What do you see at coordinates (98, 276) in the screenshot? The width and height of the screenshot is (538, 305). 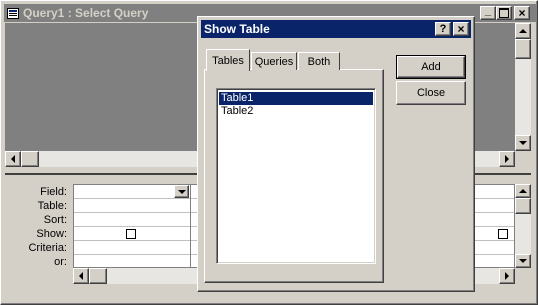 I see `grid-scroll-thumb-horizontal` at bounding box center [98, 276].